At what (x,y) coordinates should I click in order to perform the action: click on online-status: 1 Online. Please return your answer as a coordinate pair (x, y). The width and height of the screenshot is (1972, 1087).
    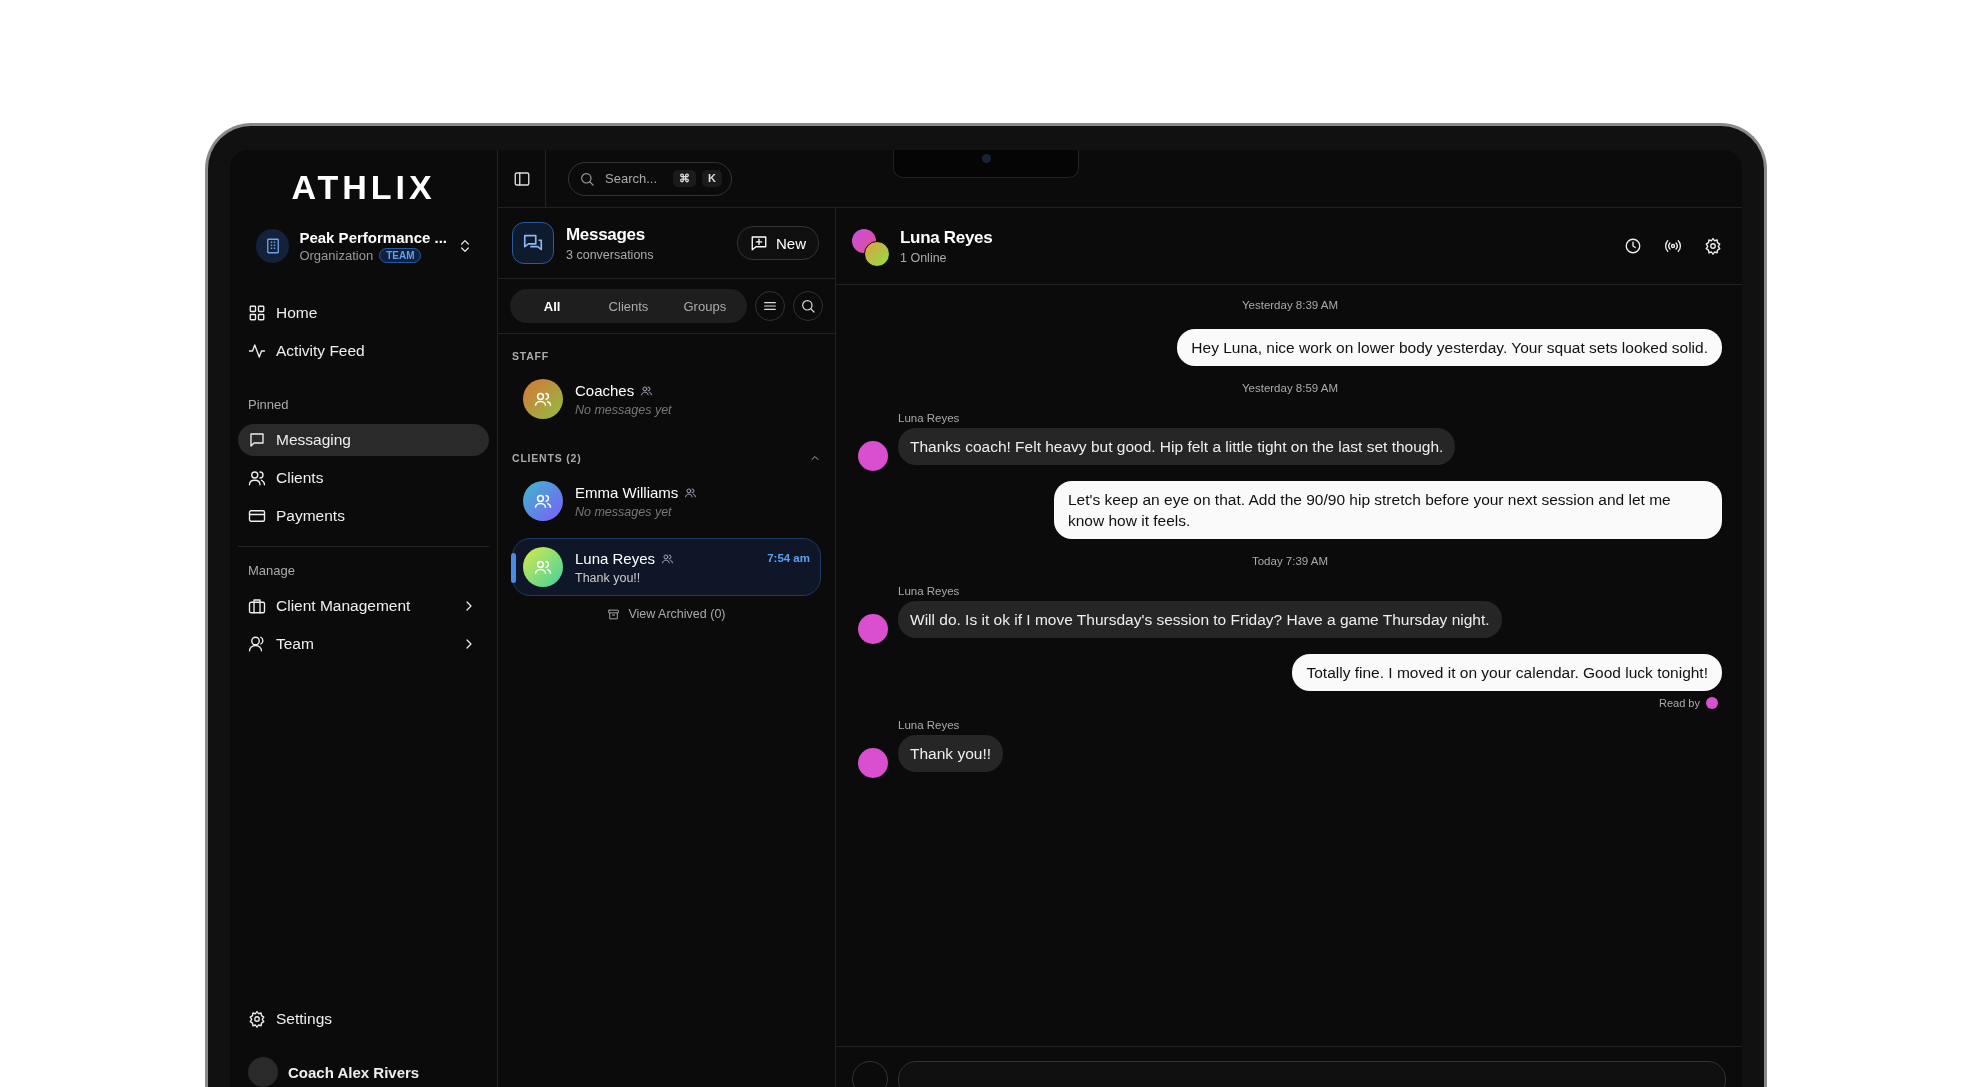
    Looking at the image, I should click on (924, 257).